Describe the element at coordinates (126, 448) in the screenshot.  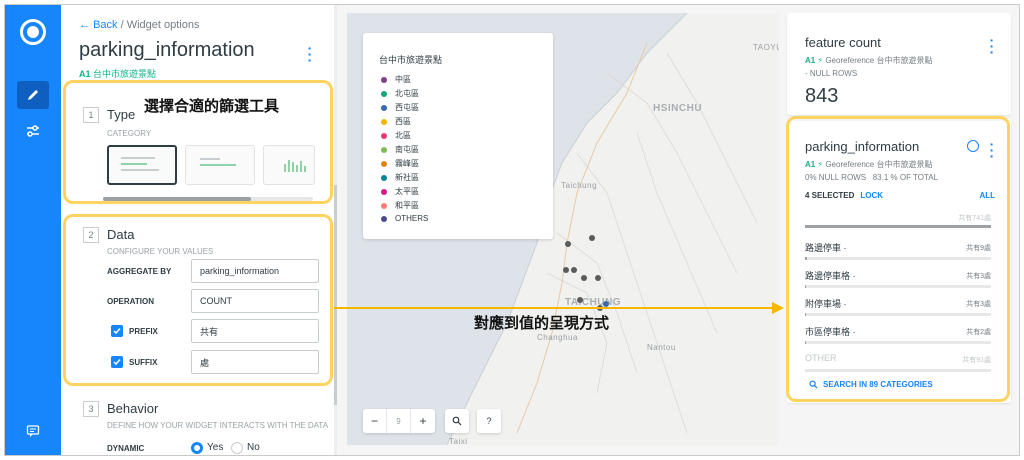
I see `dynamic-label: DYNAMIC` at that location.